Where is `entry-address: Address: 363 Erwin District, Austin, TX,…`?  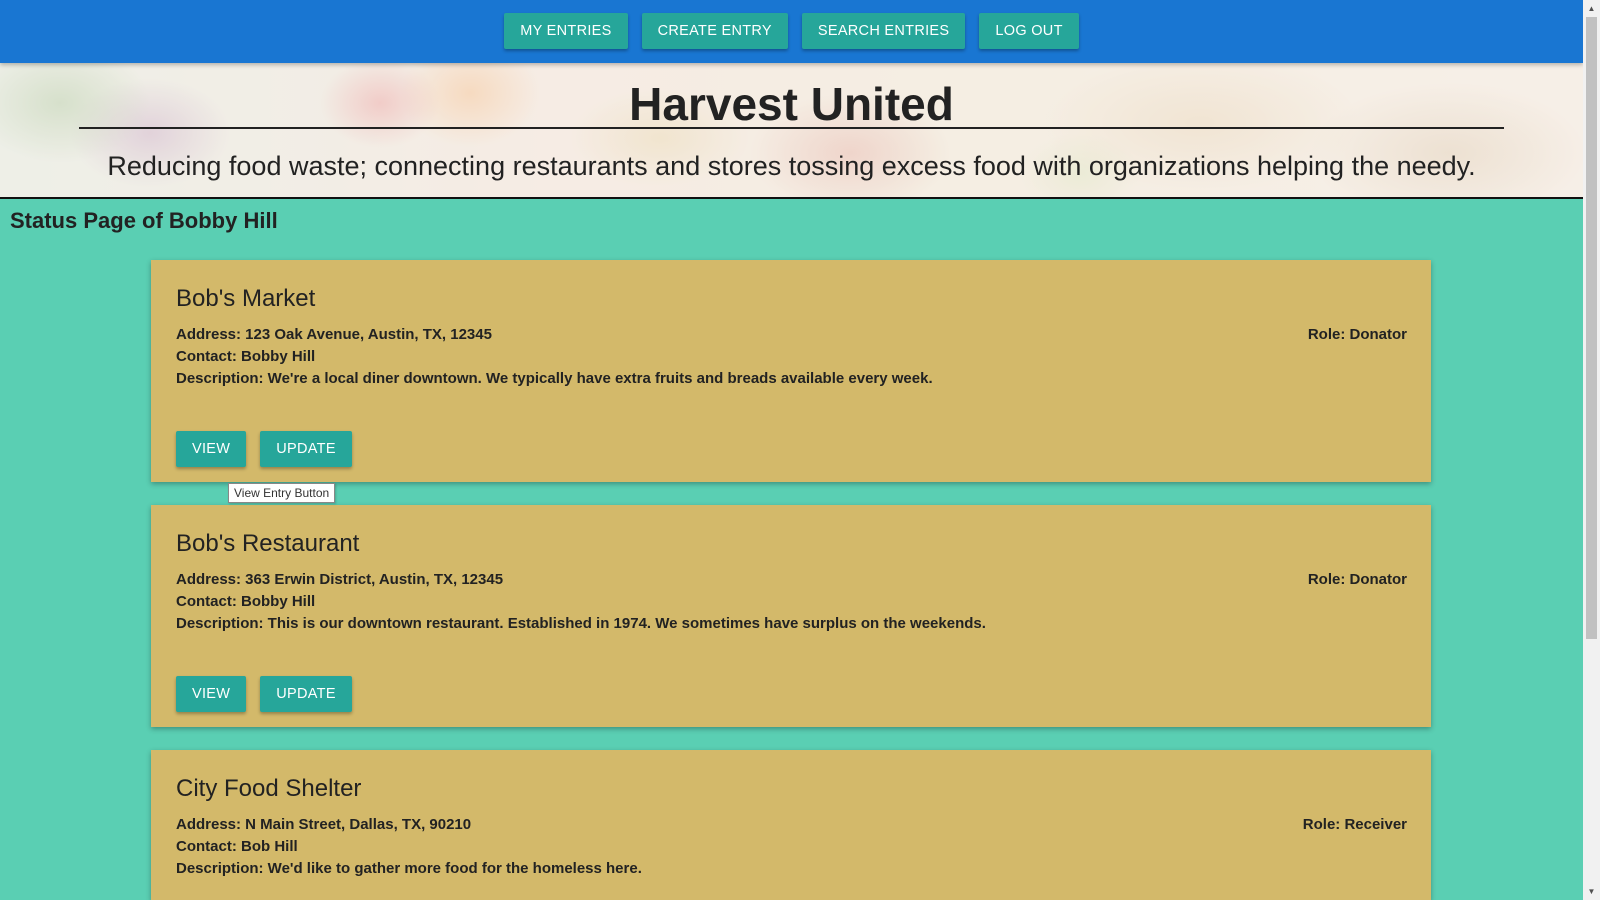 entry-address: Address: 363 Erwin District, Austin, TX,… is located at coordinates (340, 579).